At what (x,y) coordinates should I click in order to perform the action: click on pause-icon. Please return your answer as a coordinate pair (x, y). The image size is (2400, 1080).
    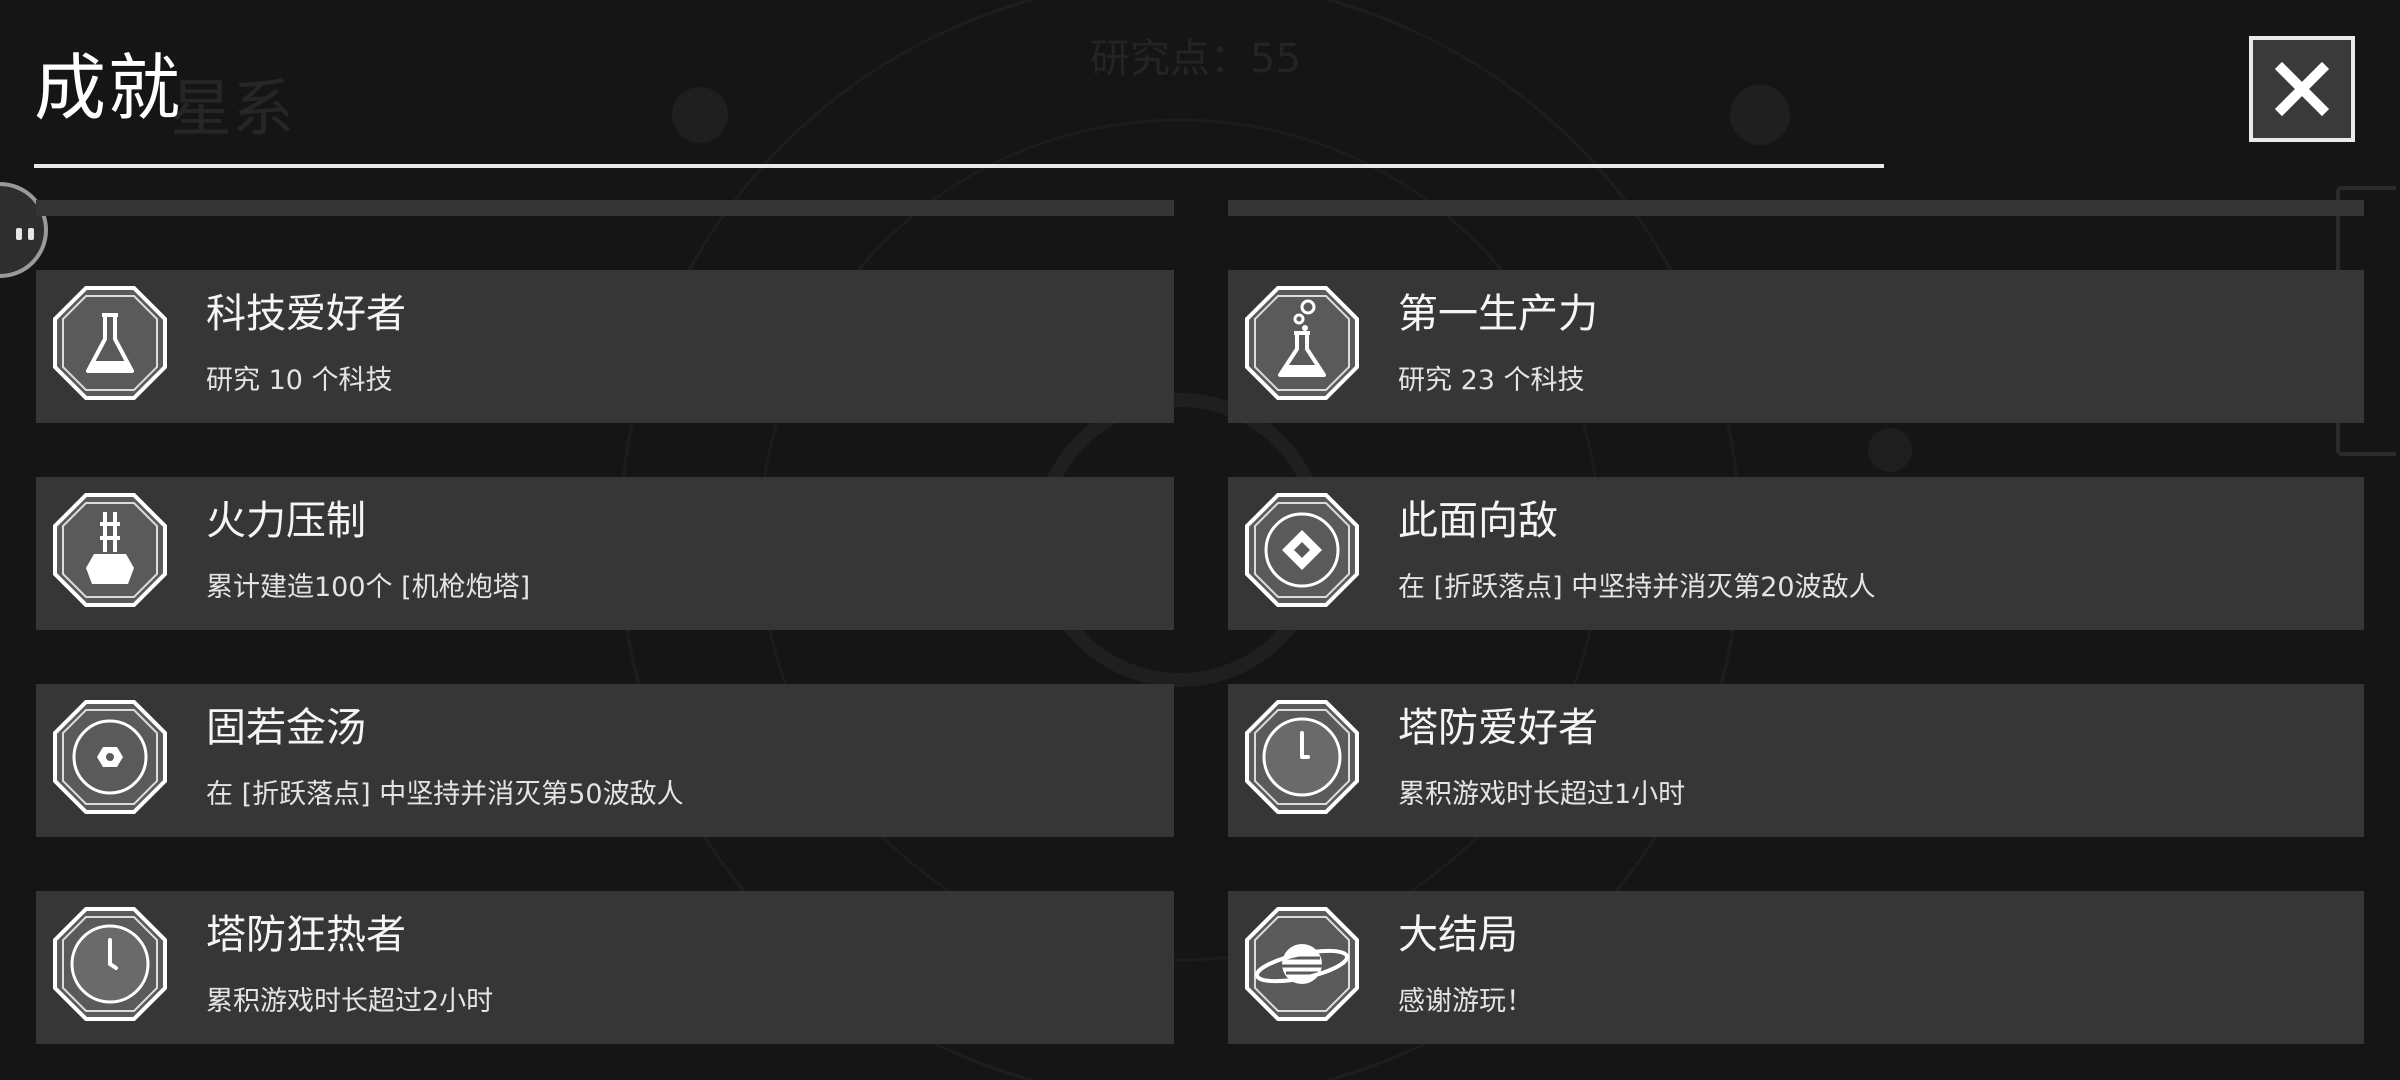
    Looking at the image, I should click on (25, 234).